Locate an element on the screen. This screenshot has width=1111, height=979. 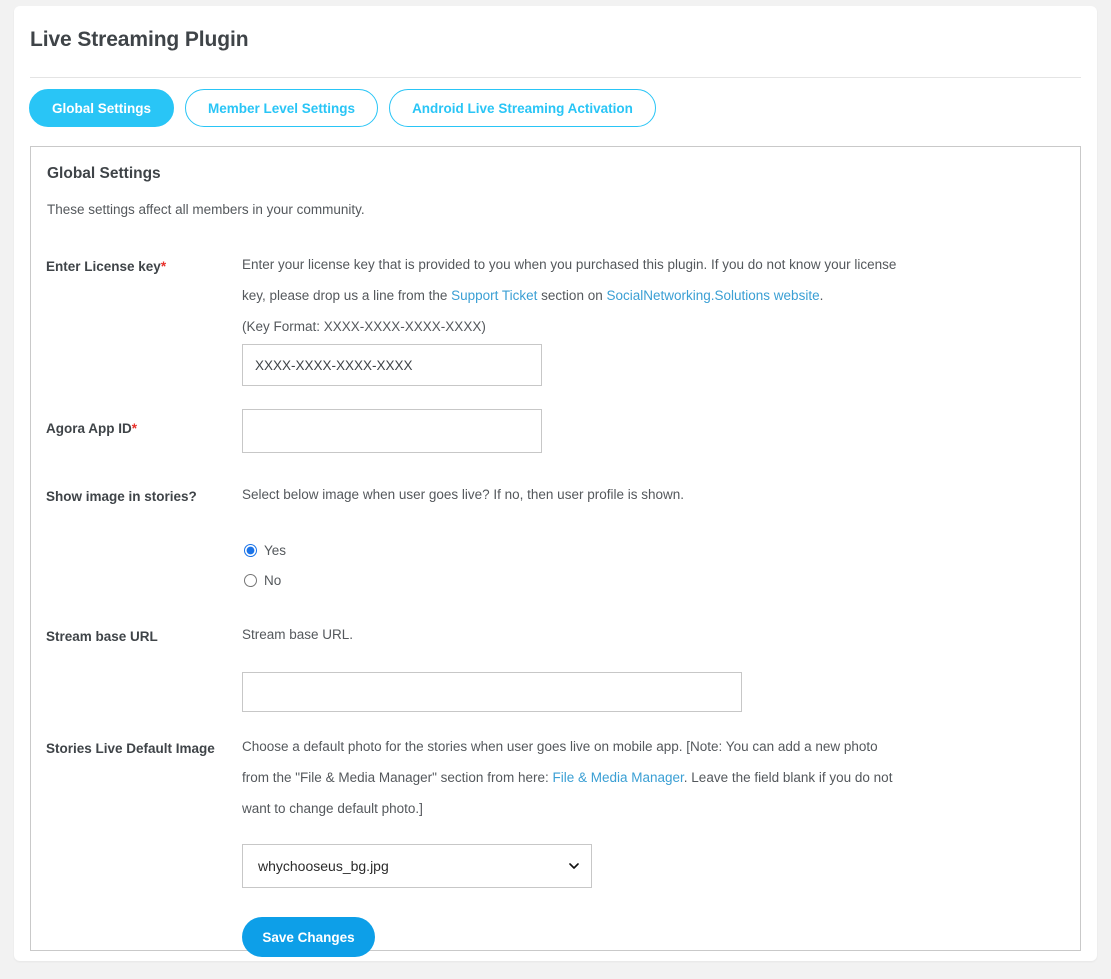
file-media-manager-link: File & Media Manager is located at coordinates (617, 777).